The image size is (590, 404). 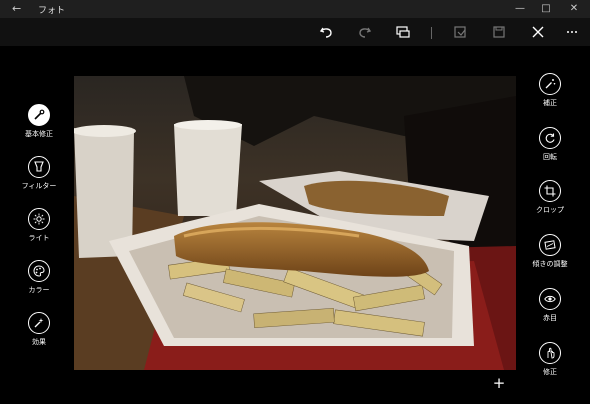 What do you see at coordinates (431, 33) in the screenshot?
I see `toolbar-separator` at bounding box center [431, 33].